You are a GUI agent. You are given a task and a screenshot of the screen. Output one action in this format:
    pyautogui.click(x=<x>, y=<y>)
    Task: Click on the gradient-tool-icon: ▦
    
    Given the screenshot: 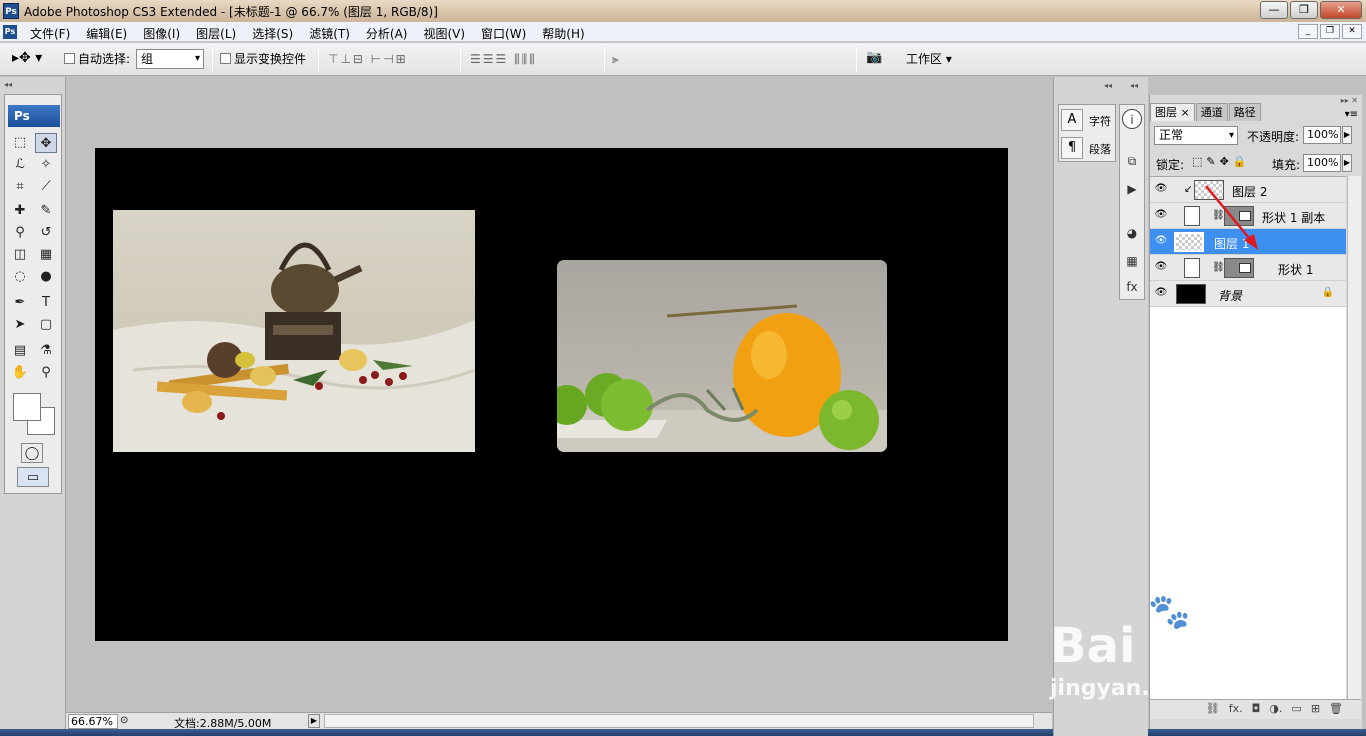 What is the action you would take?
    pyautogui.click(x=46, y=255)
    